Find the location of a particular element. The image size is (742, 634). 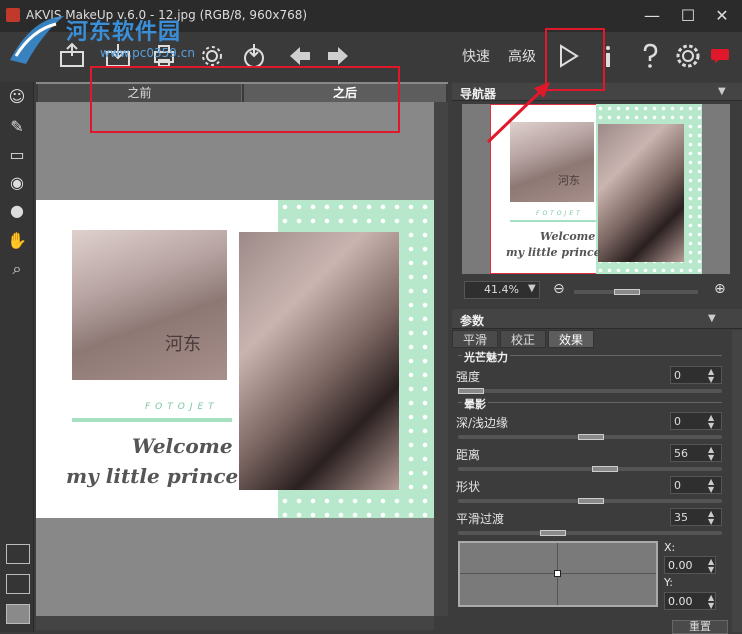

depth-spinner-icon: ▲ ▼ is located at coordinates (711, 422).